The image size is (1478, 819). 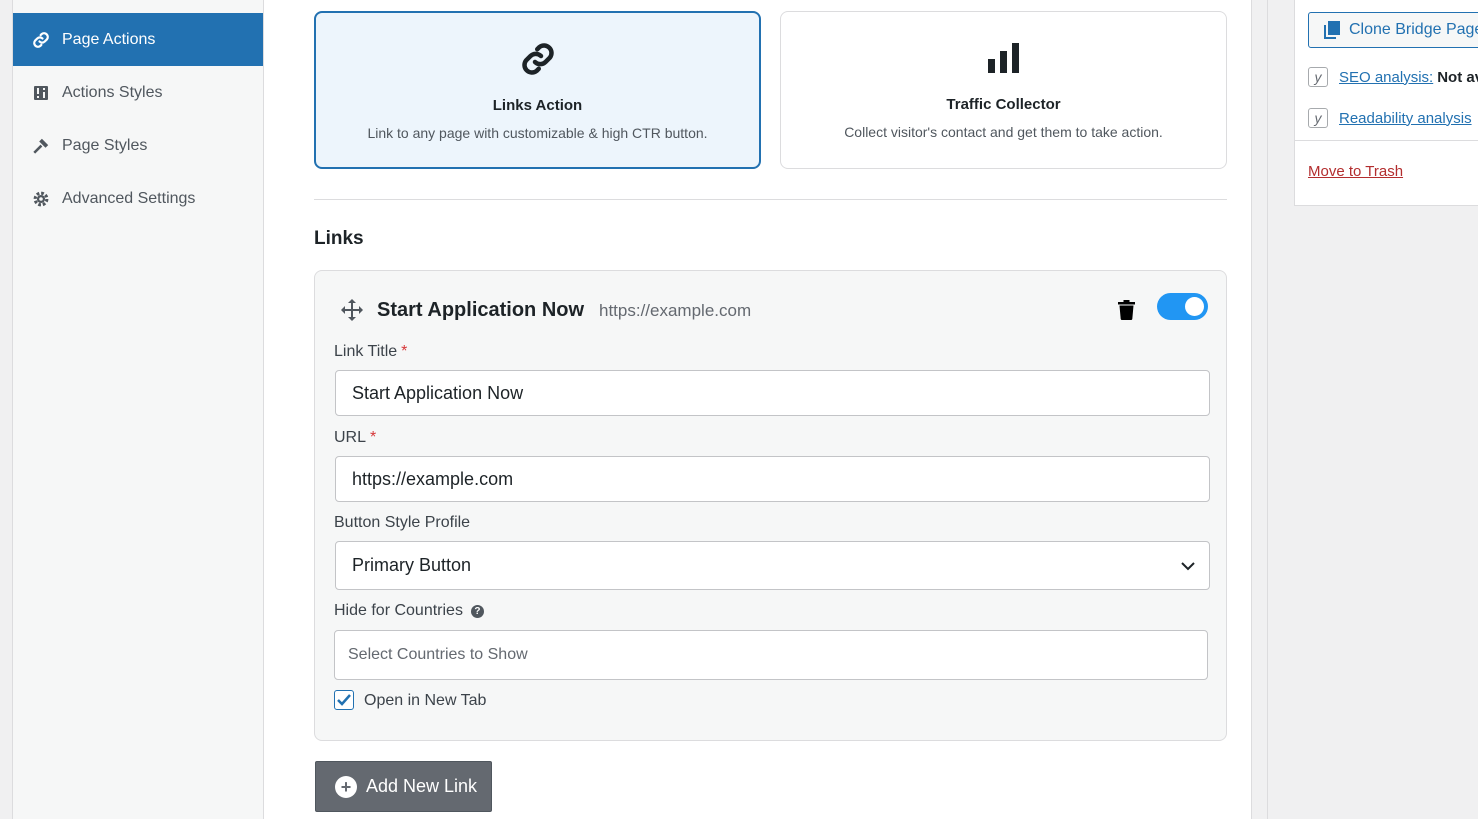 I want to click on bar-chart-icon, so click(x=1004, y=58).